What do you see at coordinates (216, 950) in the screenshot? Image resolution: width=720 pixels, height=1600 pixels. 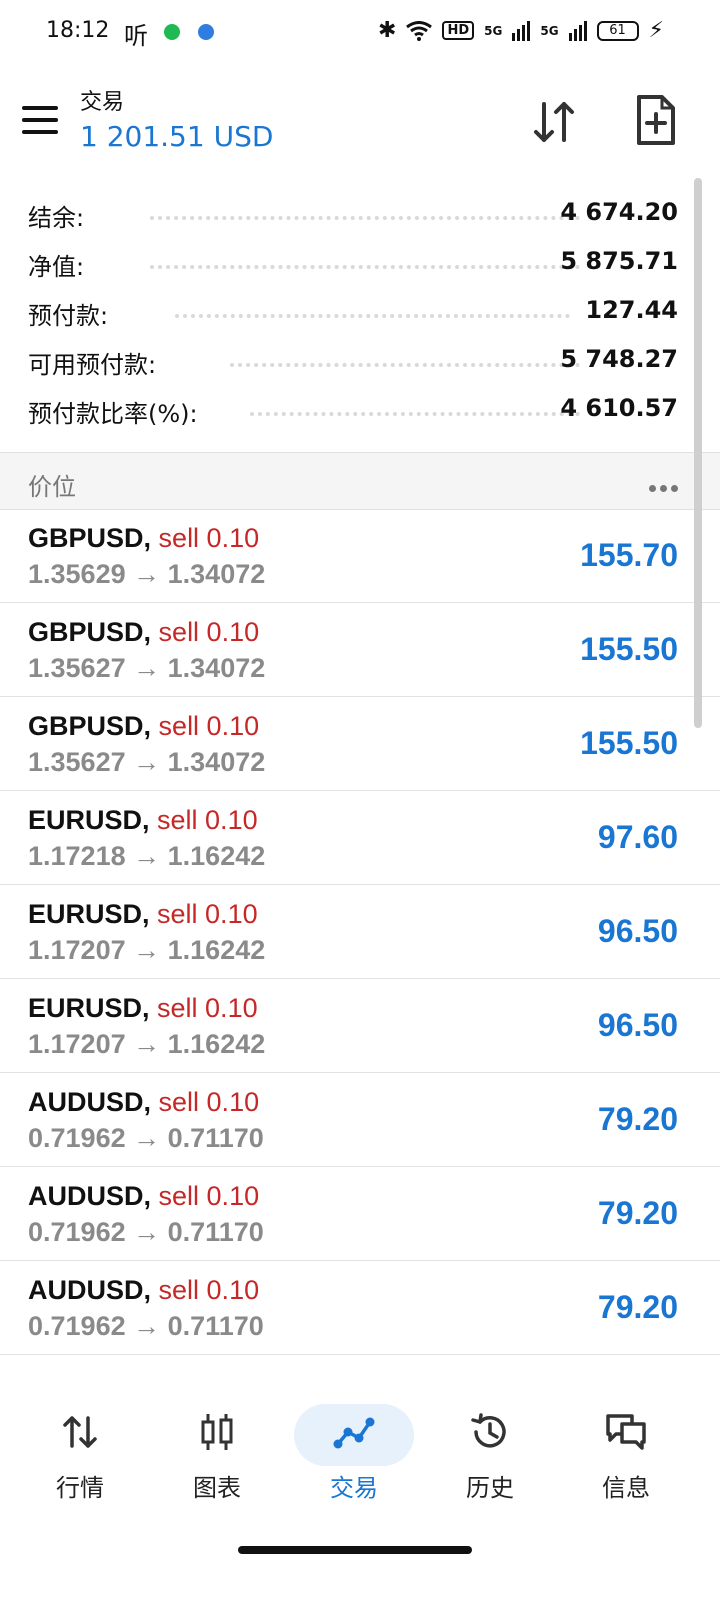 I see `current-price: 1.16242` at bounding box center [216, 950].